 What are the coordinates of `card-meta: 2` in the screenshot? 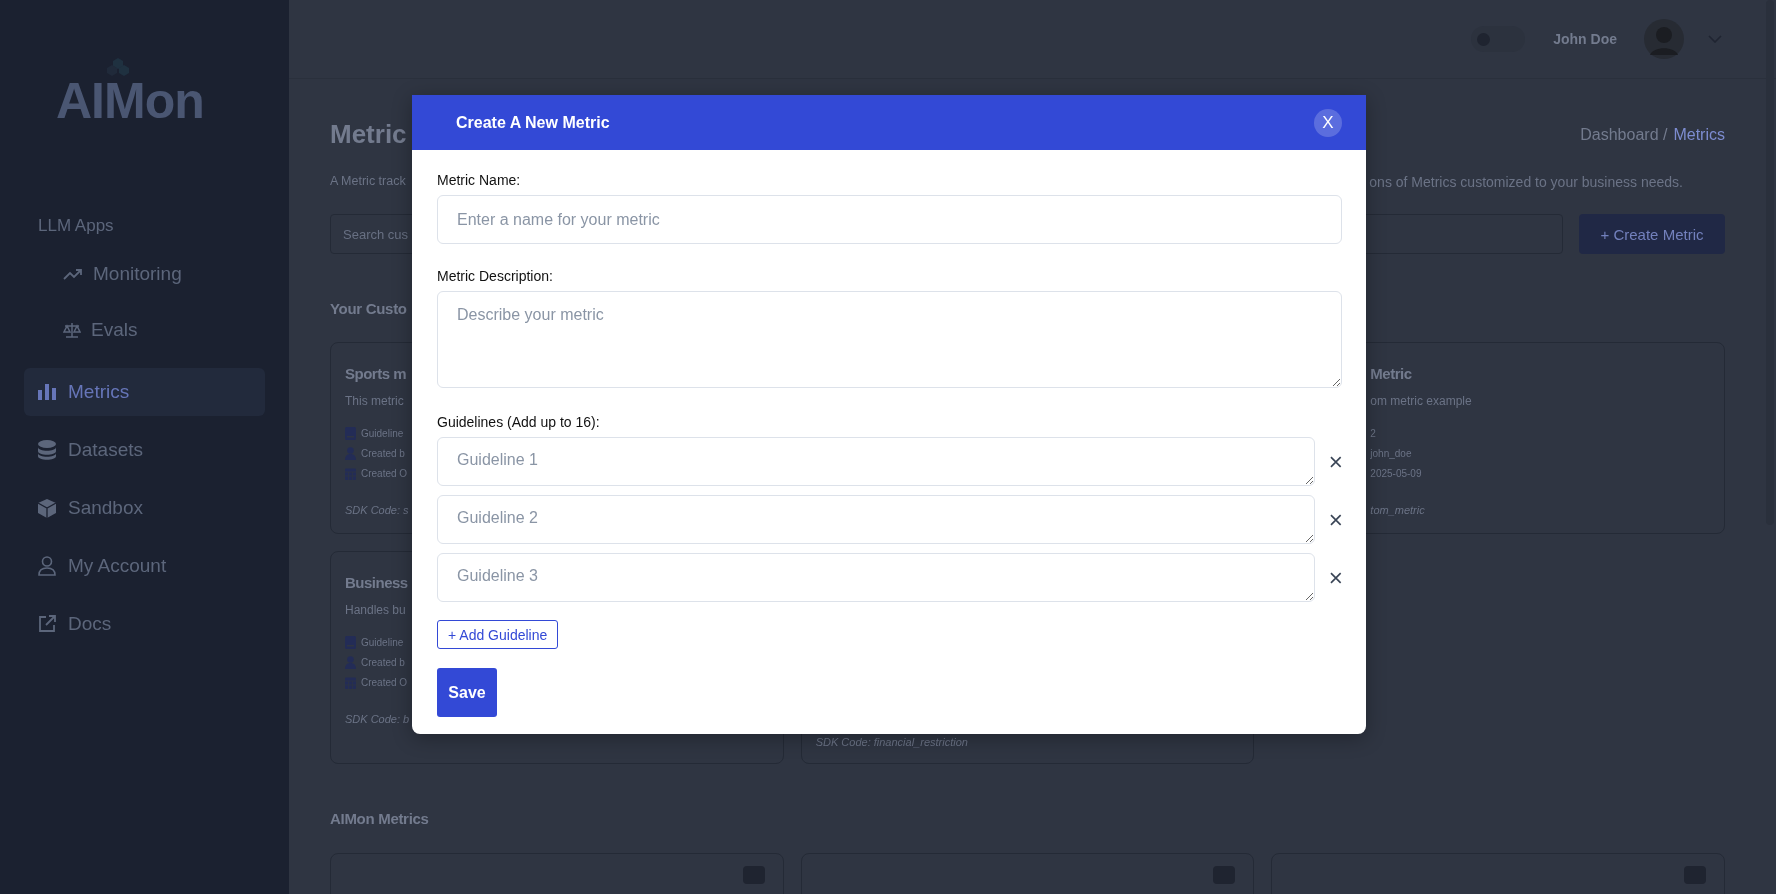 It's located at (1373, 433).